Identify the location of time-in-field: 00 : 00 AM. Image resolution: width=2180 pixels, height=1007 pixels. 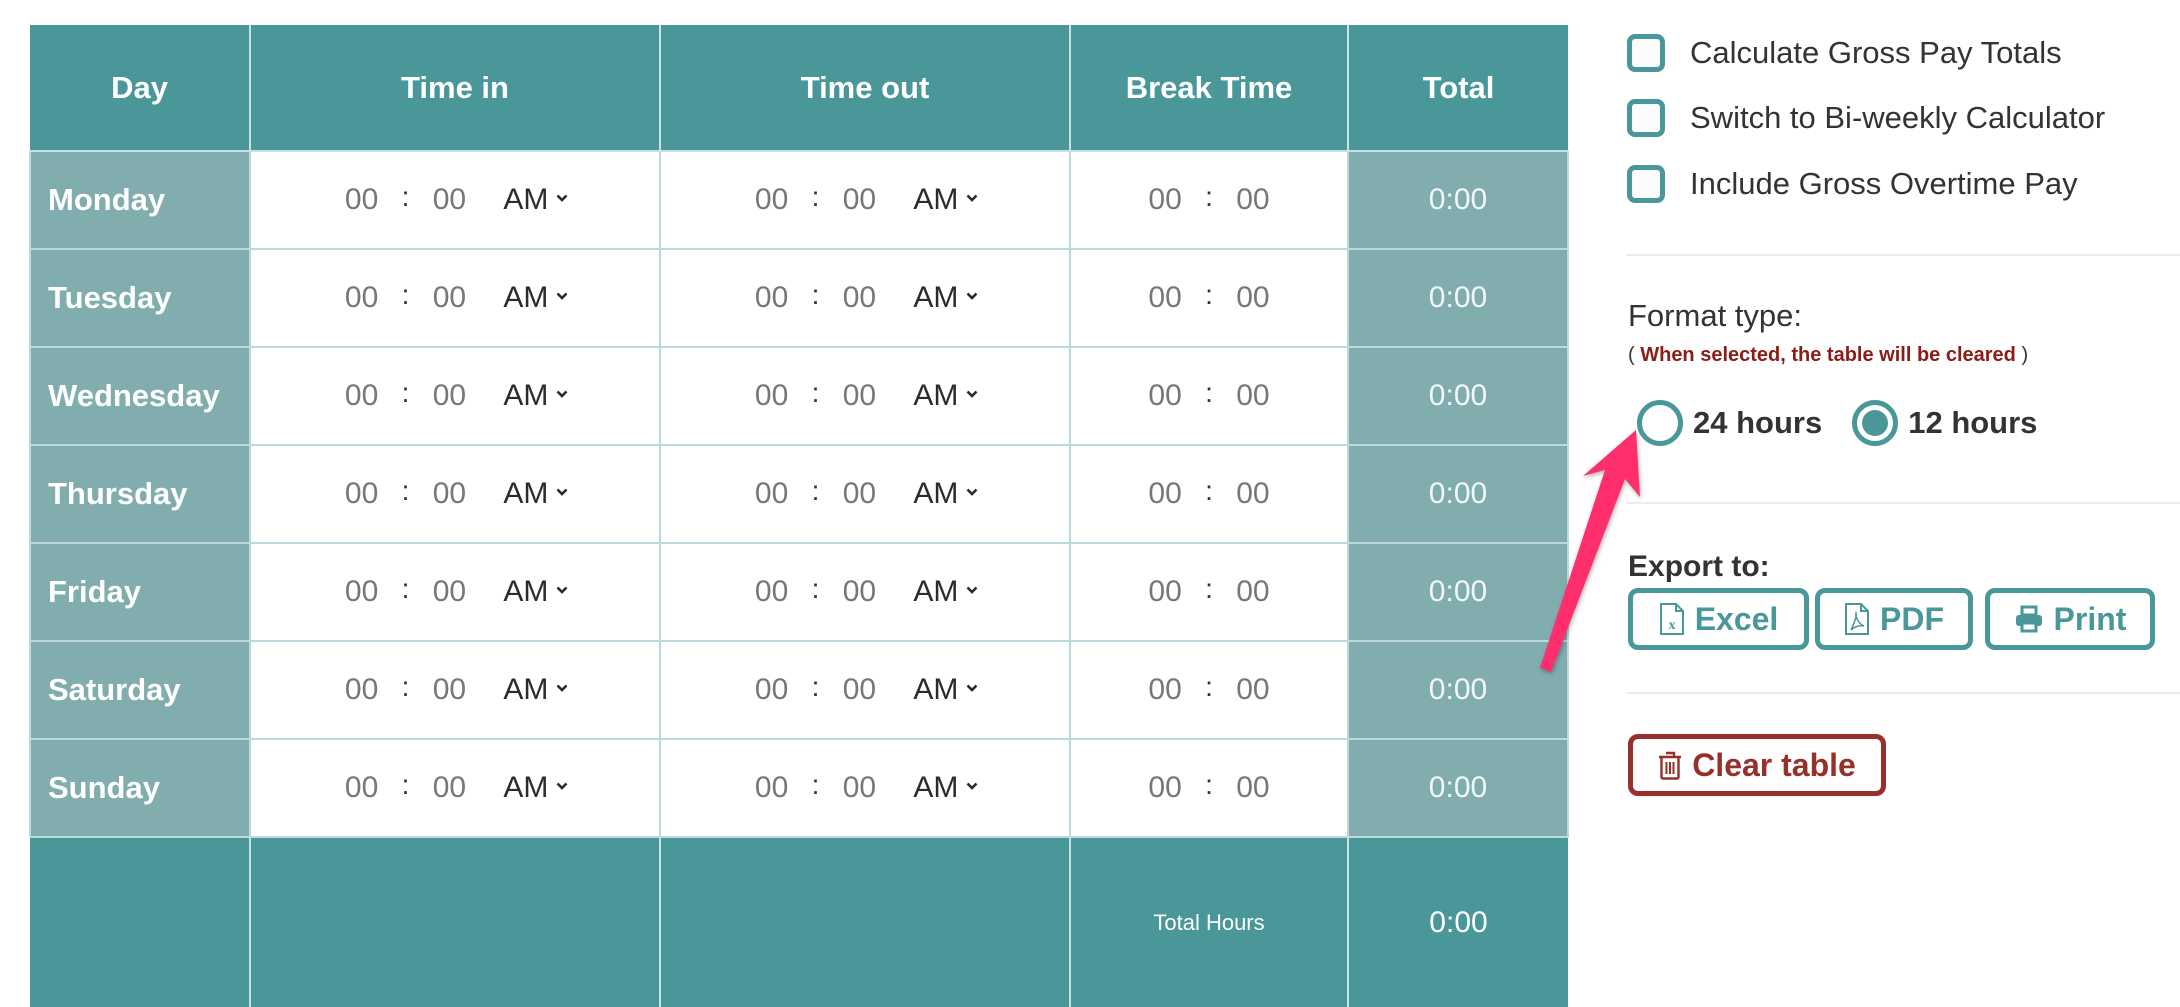
(455, 297).